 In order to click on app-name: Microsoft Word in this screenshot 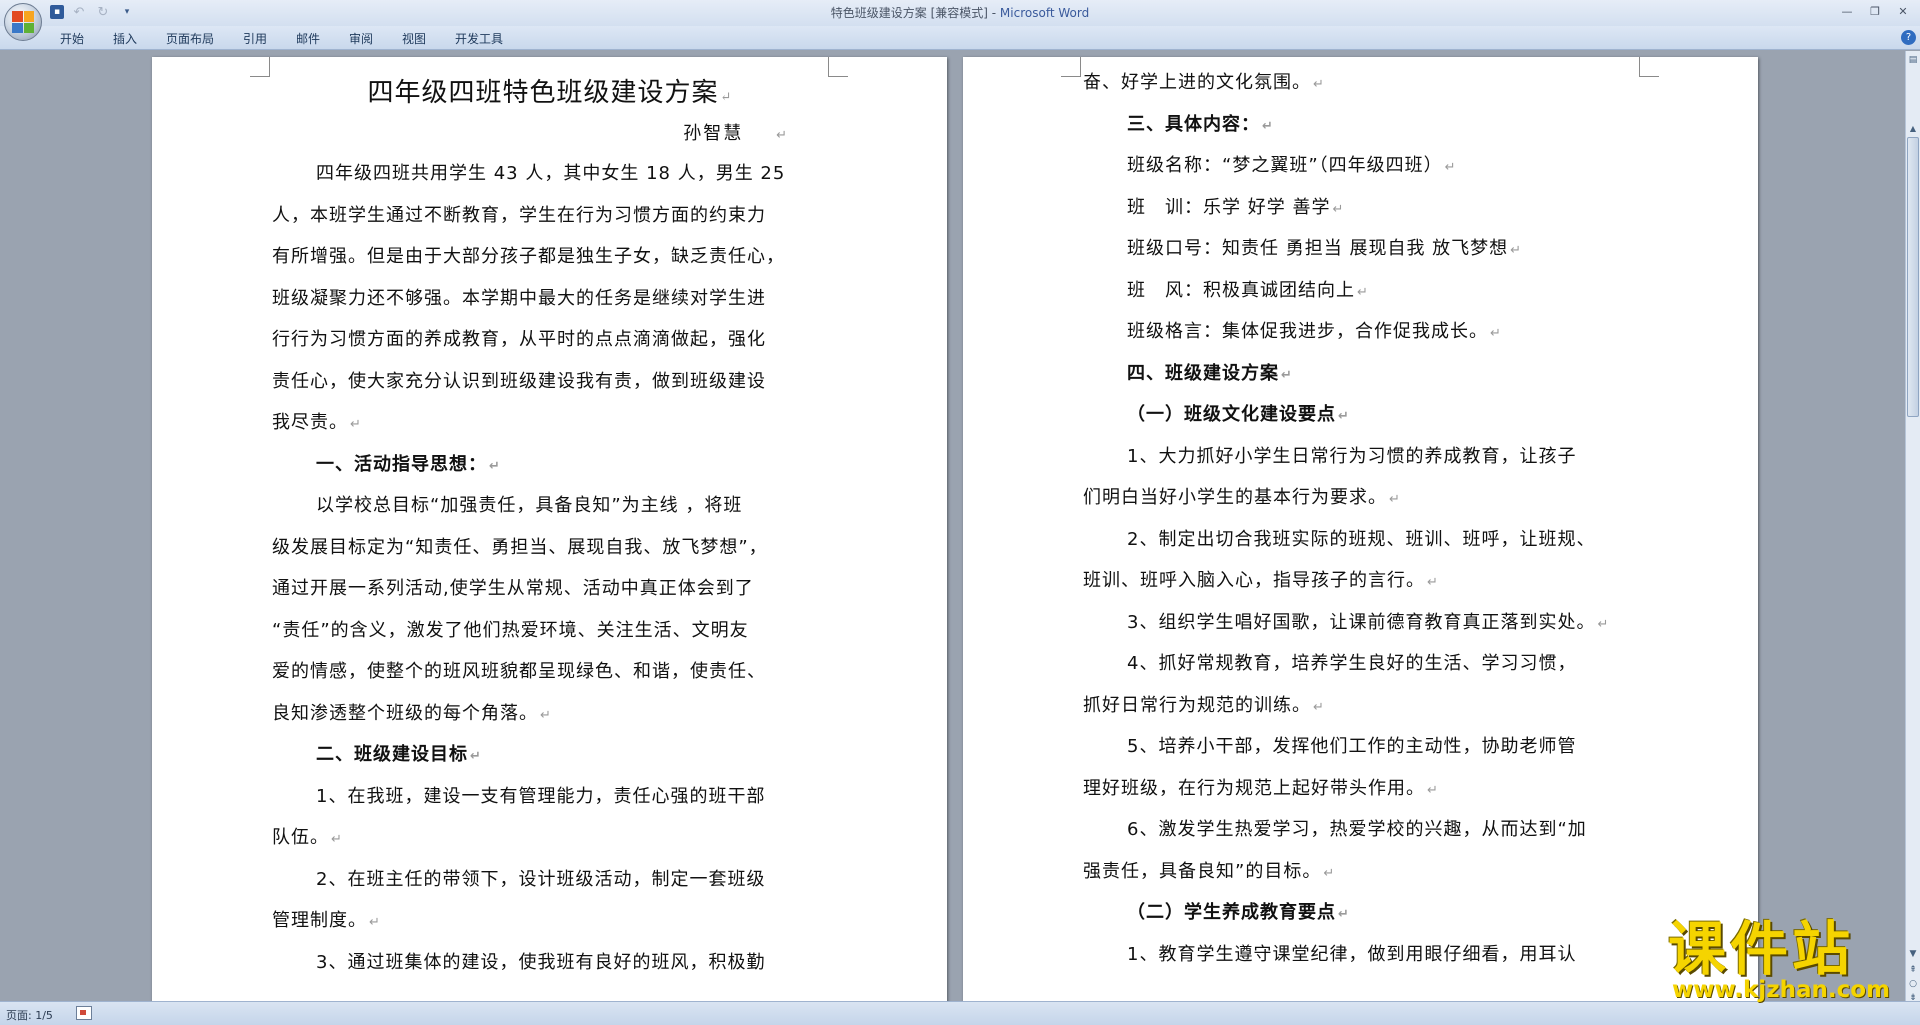, I will do `click(1044, 13)`.